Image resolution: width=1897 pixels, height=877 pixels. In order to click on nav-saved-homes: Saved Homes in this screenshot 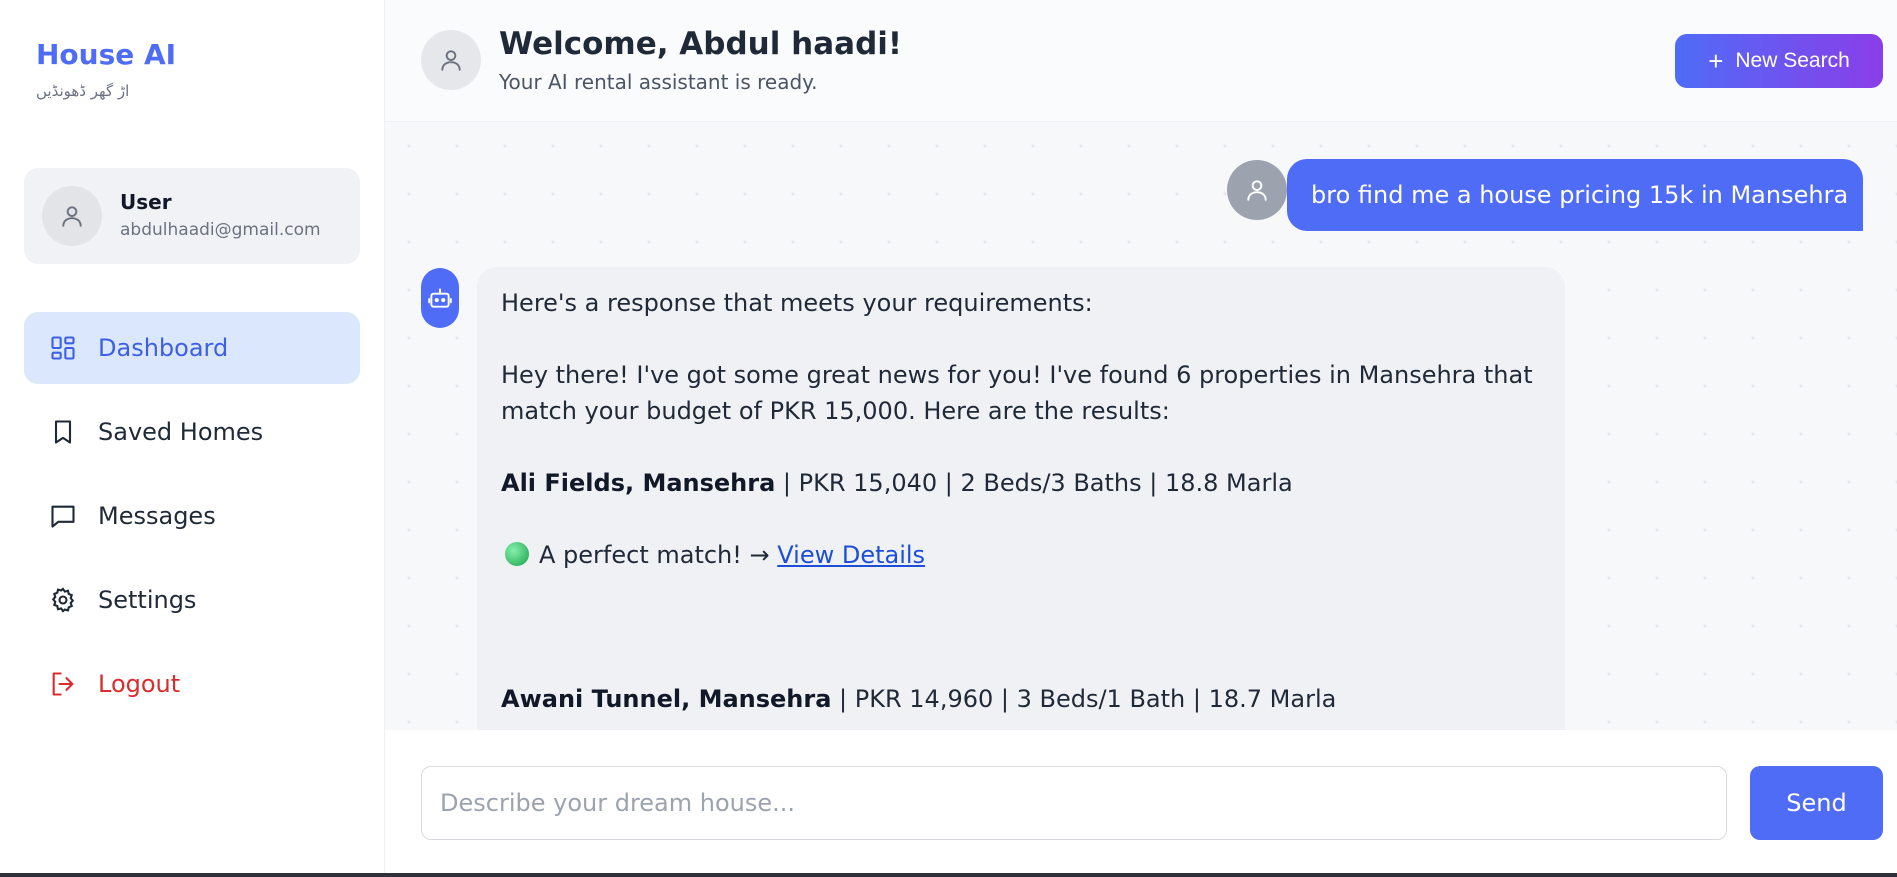, I will do `click(192, 432)`.